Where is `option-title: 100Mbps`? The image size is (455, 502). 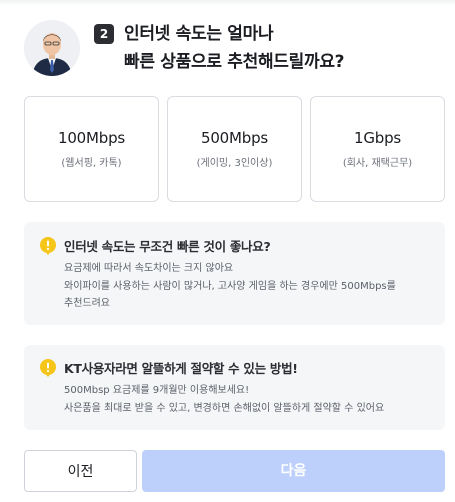
option-title: 100Mbps is located at coordinates (91, 138).